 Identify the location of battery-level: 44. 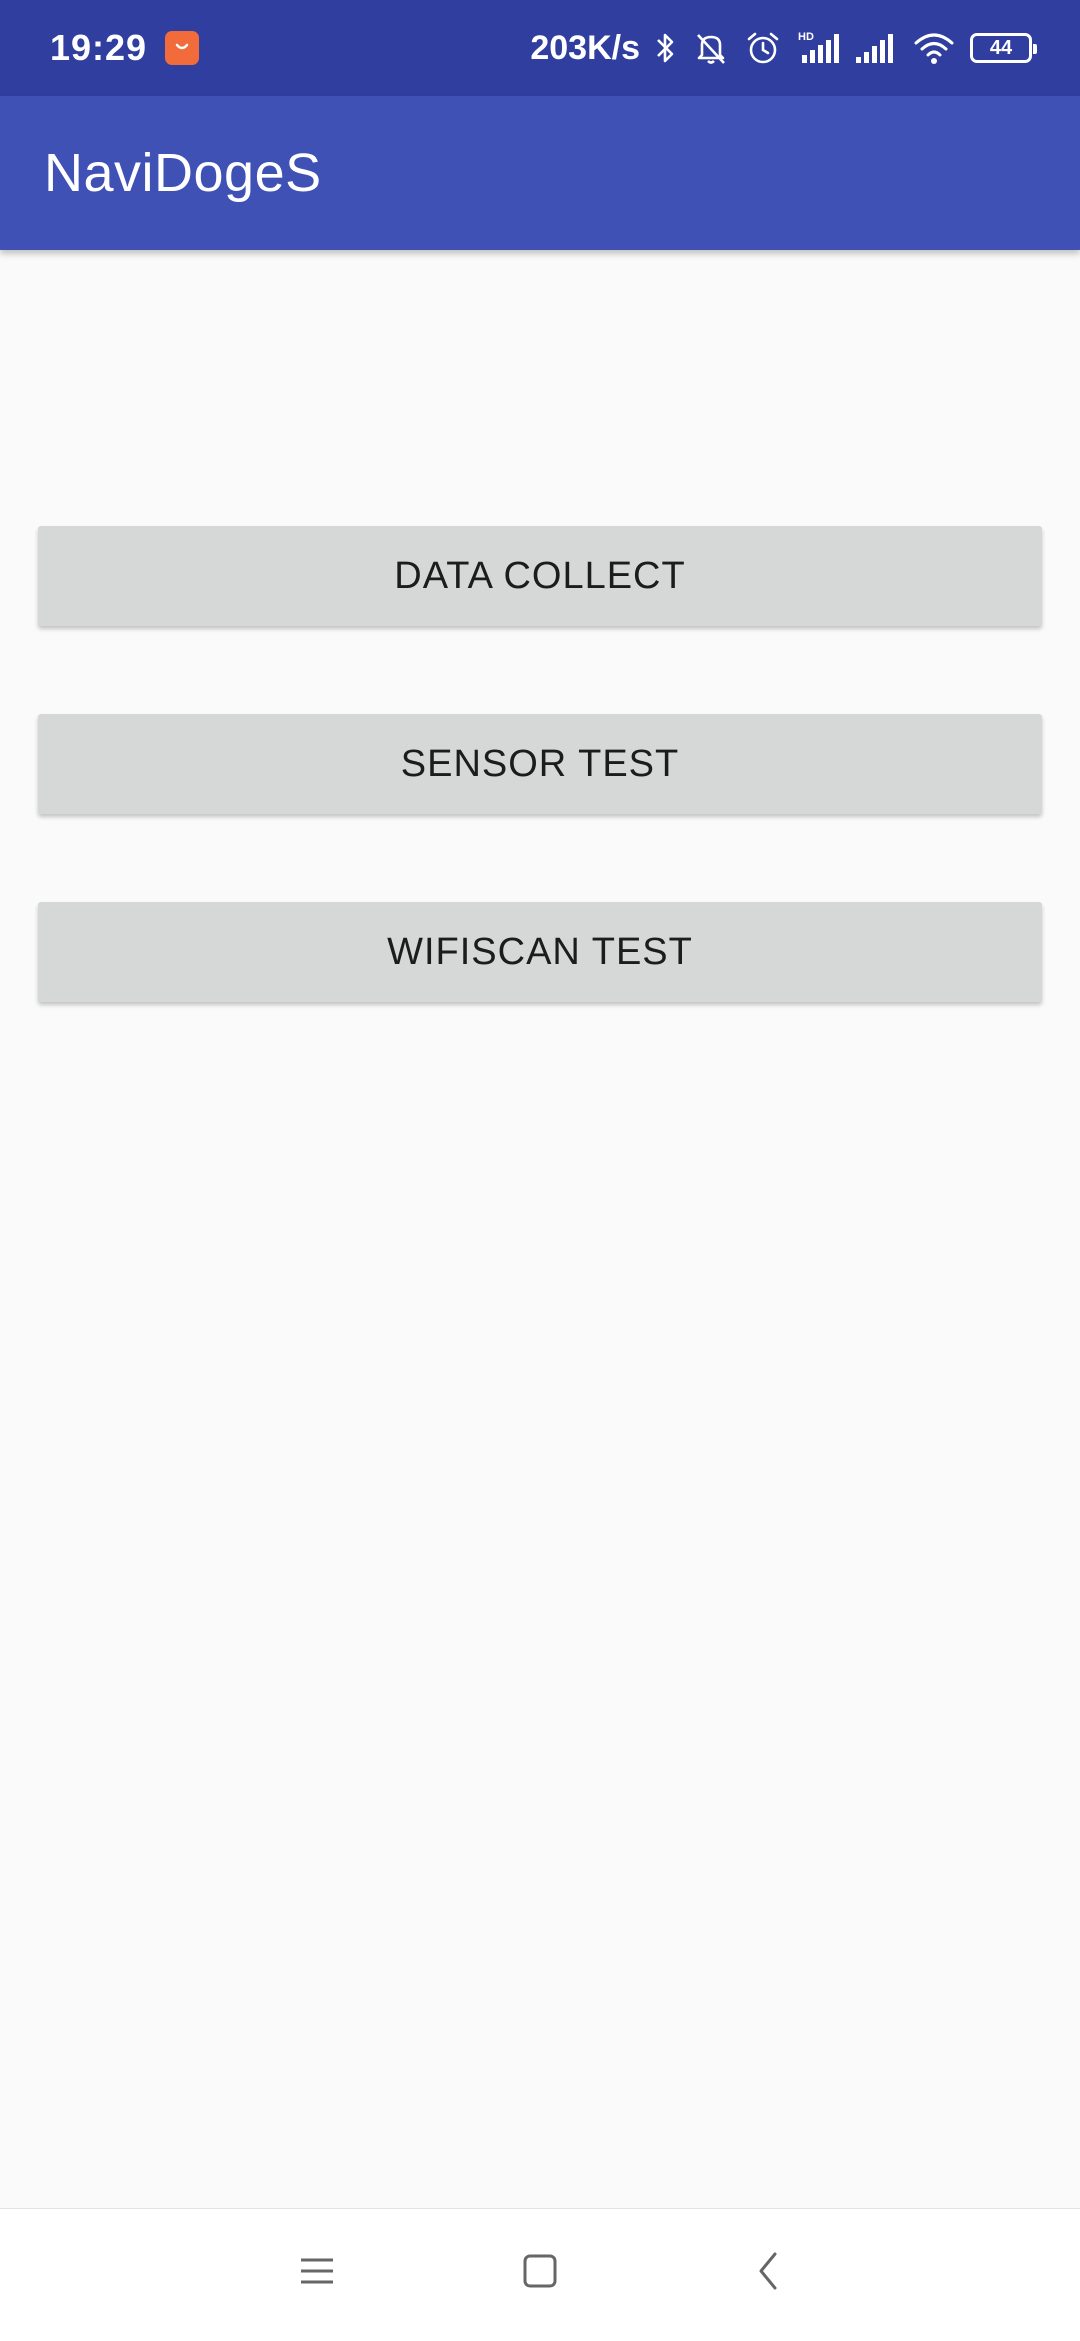
(1001, 48).